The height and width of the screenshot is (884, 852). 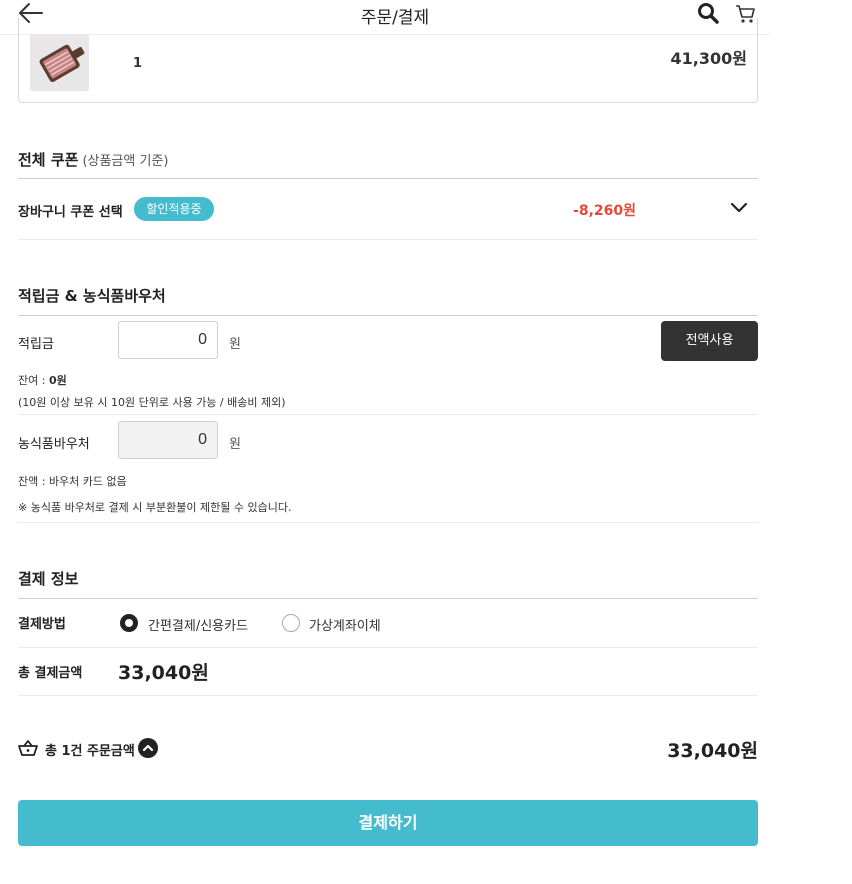 What do you see at coordinates (712, 751) in the screenshot?
I see `order-summary-value: 33,040원` at bounding box center [712, 751].